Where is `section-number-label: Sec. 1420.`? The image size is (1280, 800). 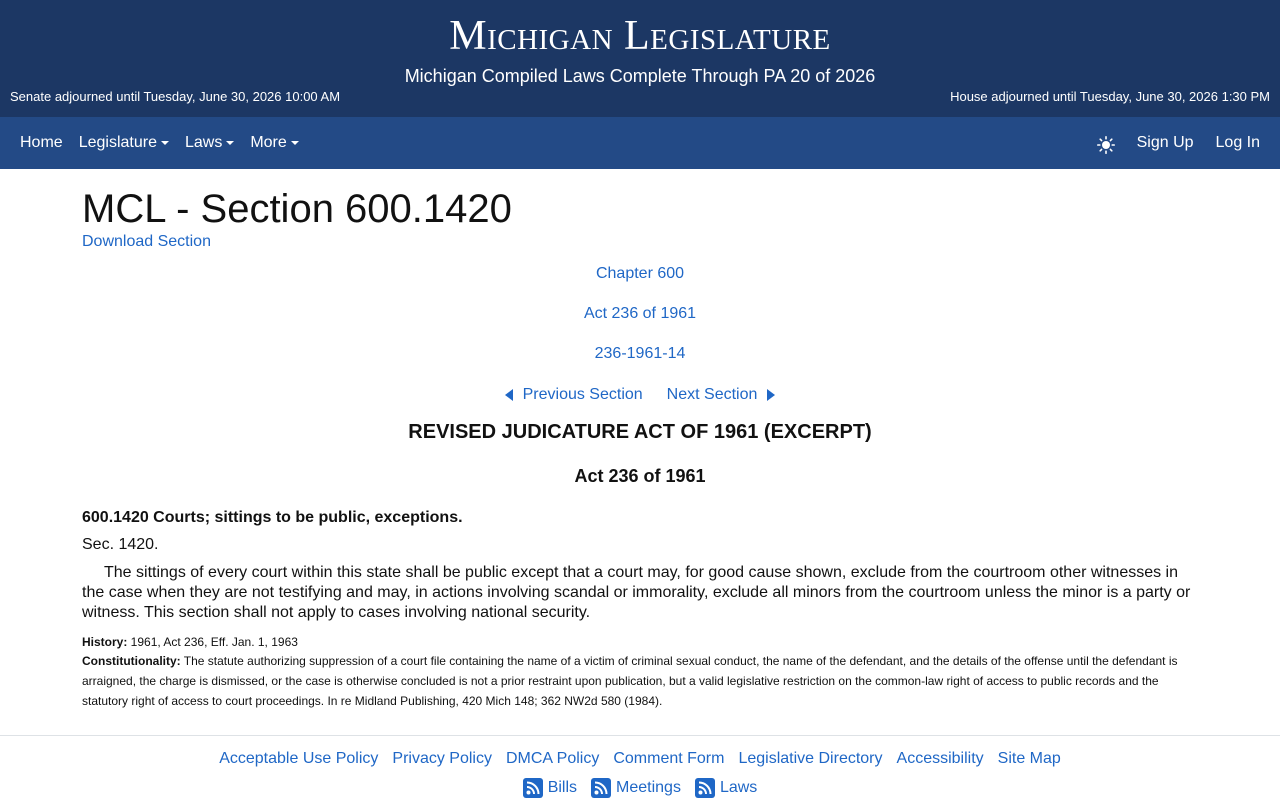 section-number-label: Sec. 1420. is located at coordinates (120, 544).